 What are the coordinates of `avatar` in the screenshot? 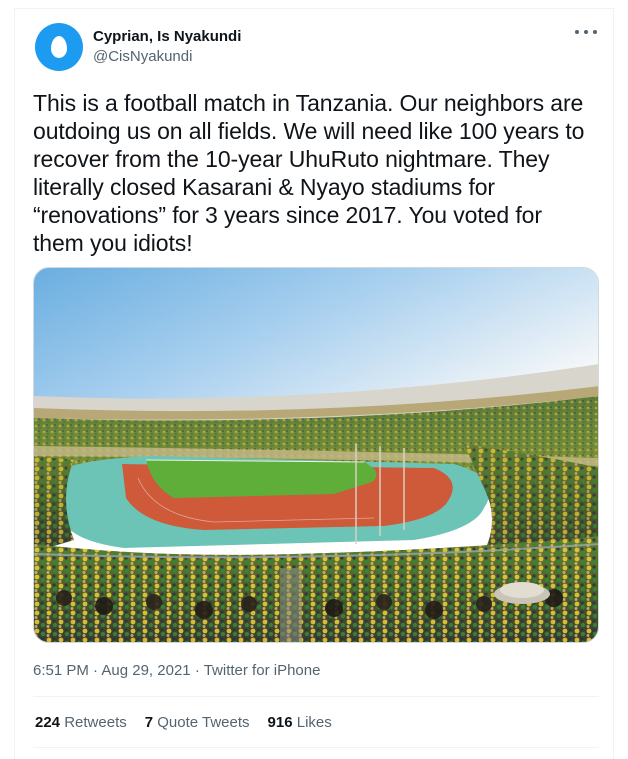 It's located at (59, 47).